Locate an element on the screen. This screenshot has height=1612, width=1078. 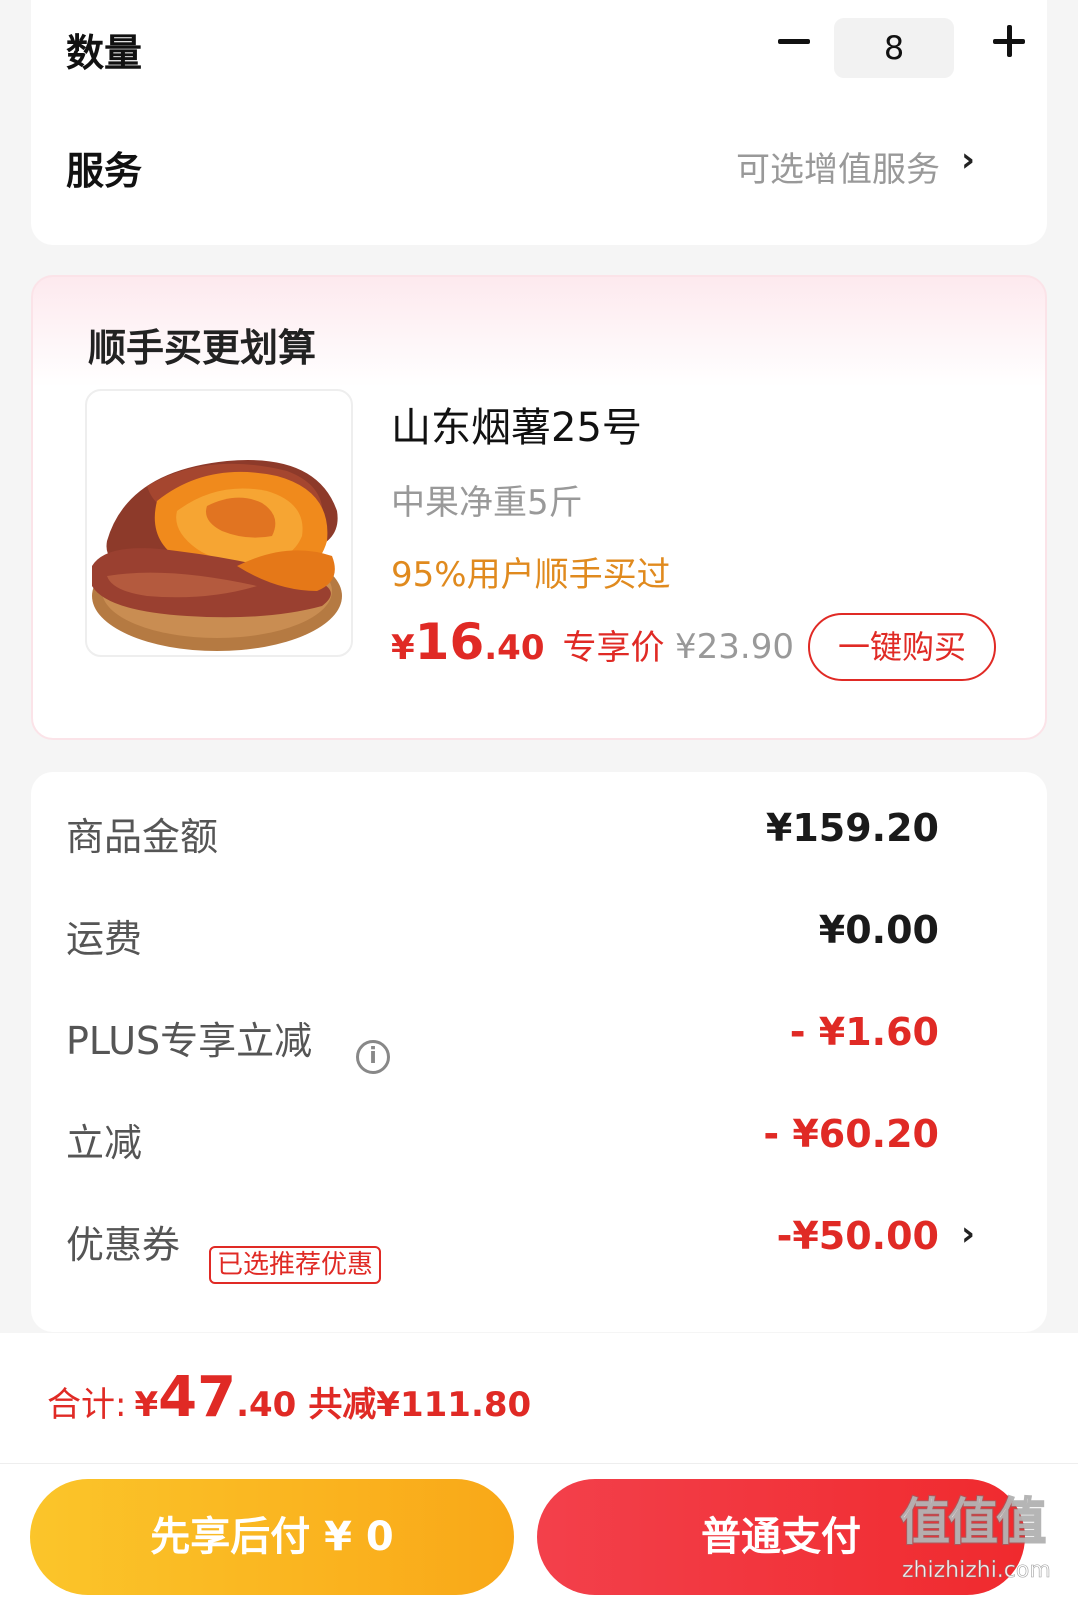
quantity-label: 数量 is located at coordinates (104, 53).